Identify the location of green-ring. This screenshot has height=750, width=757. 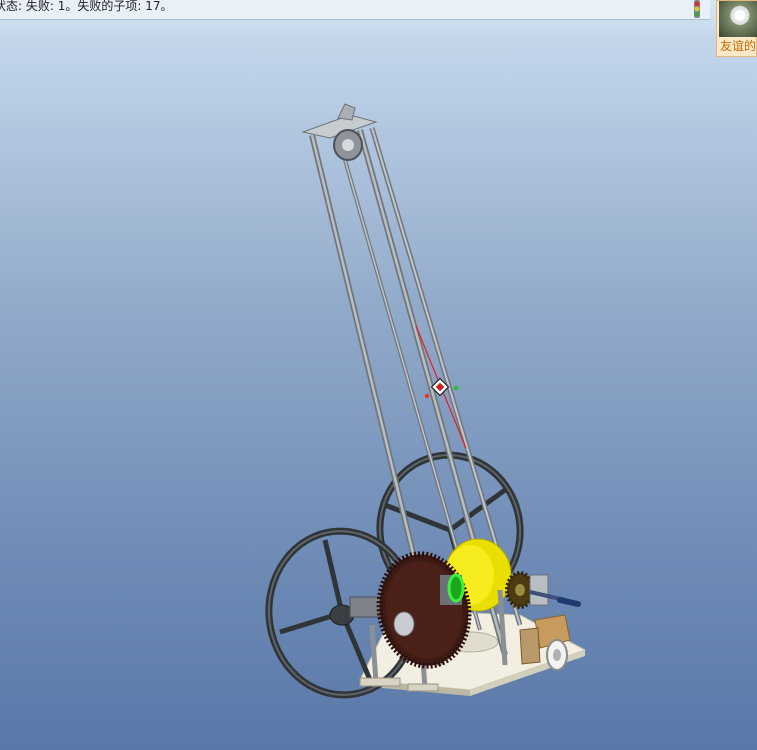
(456, 588).